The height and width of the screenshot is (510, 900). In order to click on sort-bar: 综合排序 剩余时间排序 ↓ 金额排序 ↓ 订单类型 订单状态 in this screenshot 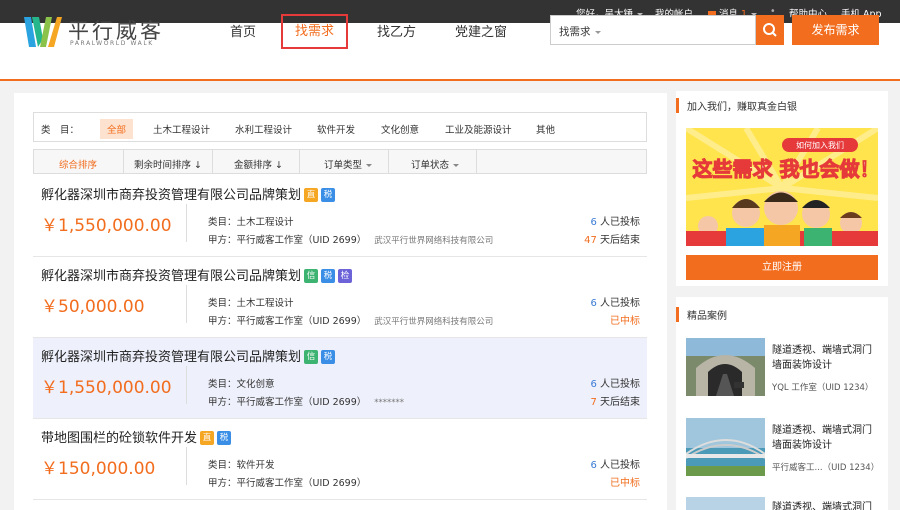, I will do `click(340, 161)`.